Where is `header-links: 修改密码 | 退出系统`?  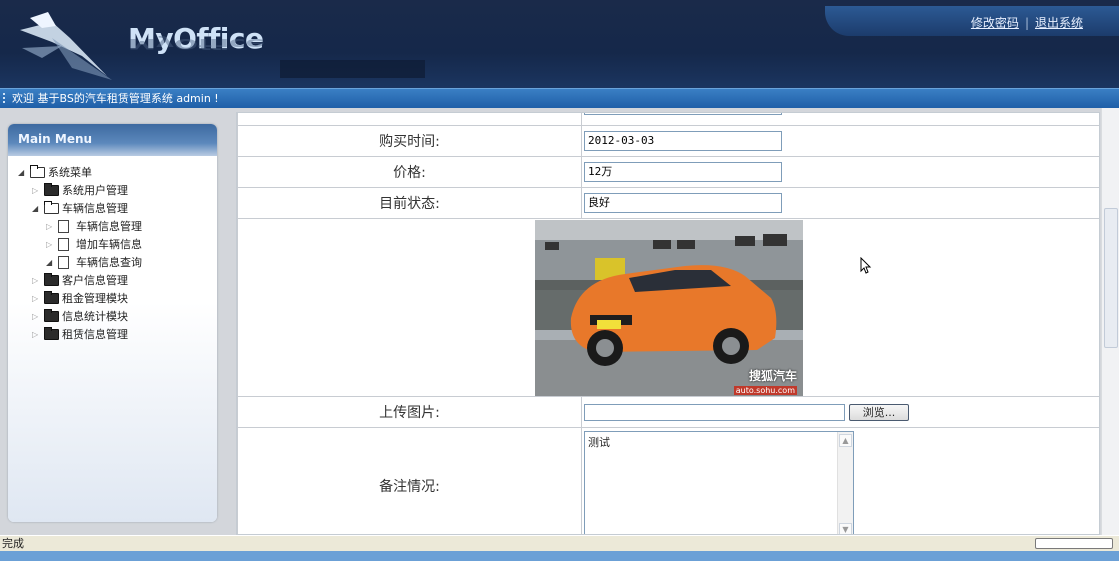 header-links: 修改密码 | 退出系统 is located at coordinates (1027, 22).